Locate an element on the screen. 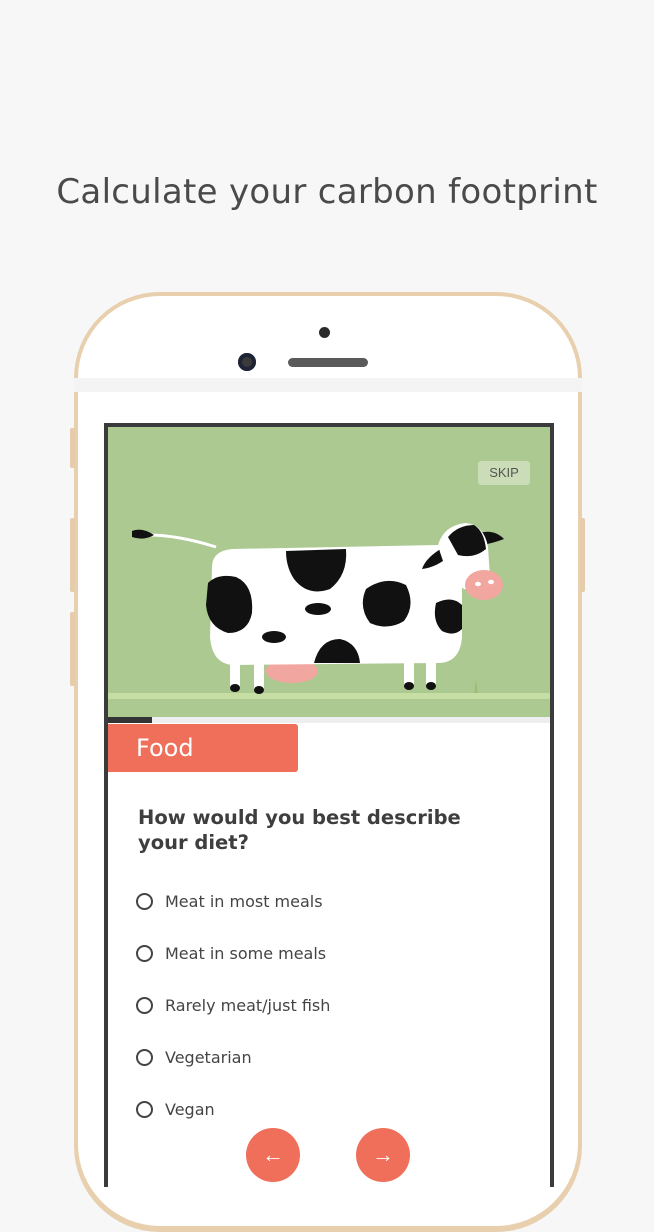 The image size is (654, 1232). skip-button: SKIP is located at coordinates (504, 473).